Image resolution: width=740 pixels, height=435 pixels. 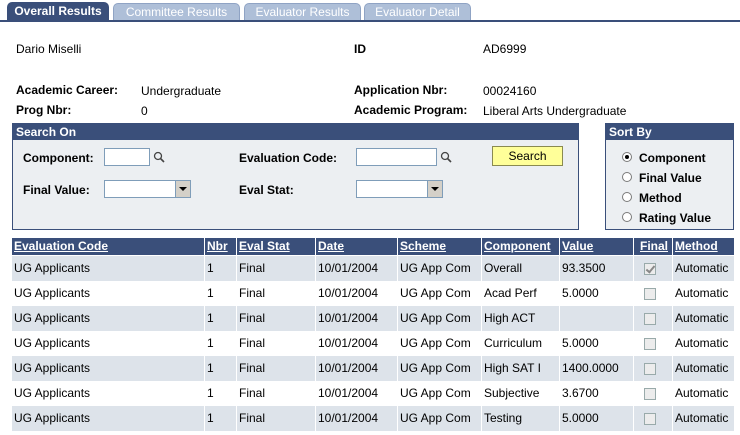 What do you see at coordinates (675, 218) in the screenshot?
I see `sort-rating-value-label: Rating Value` at bounding box center [675, 218].